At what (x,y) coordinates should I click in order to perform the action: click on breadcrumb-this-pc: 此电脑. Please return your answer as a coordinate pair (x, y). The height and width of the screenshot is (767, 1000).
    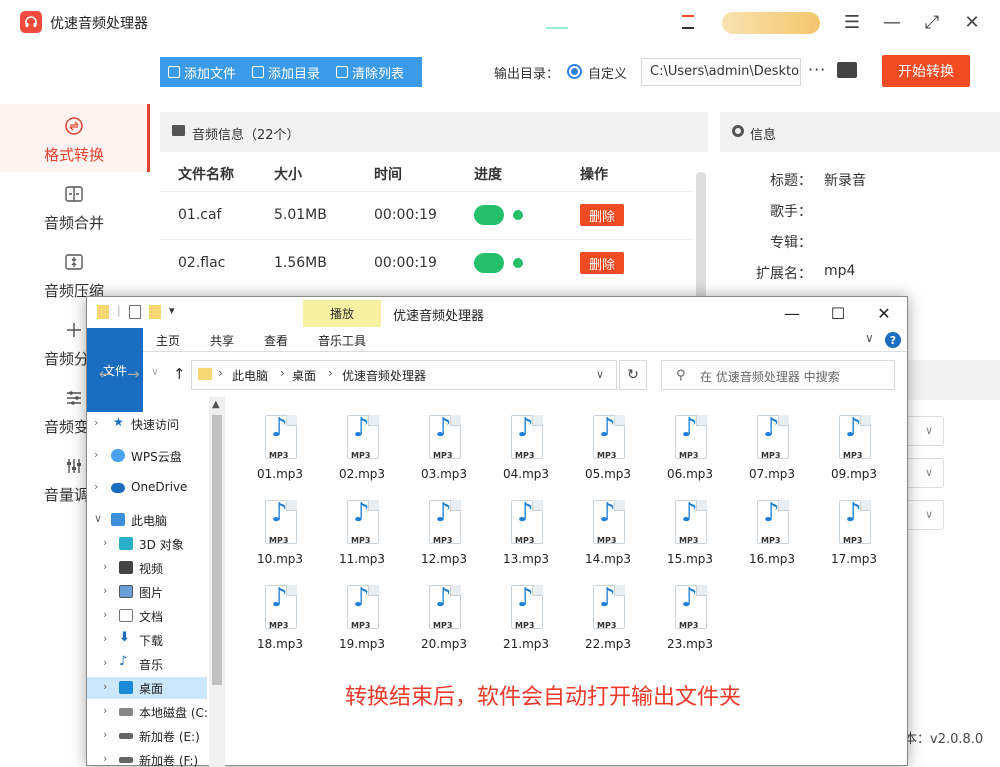
    Looking at the image, I should click on (250, 375).